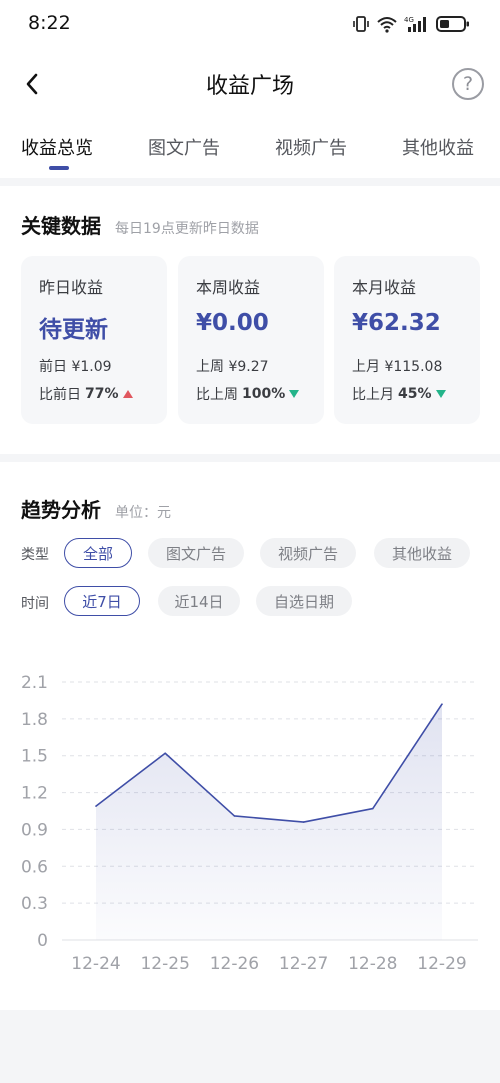  What do you see at coordinates (57, 147) in the screenshot?
I see `tab-overview: 收益总览` at bounding box center [57, 147].